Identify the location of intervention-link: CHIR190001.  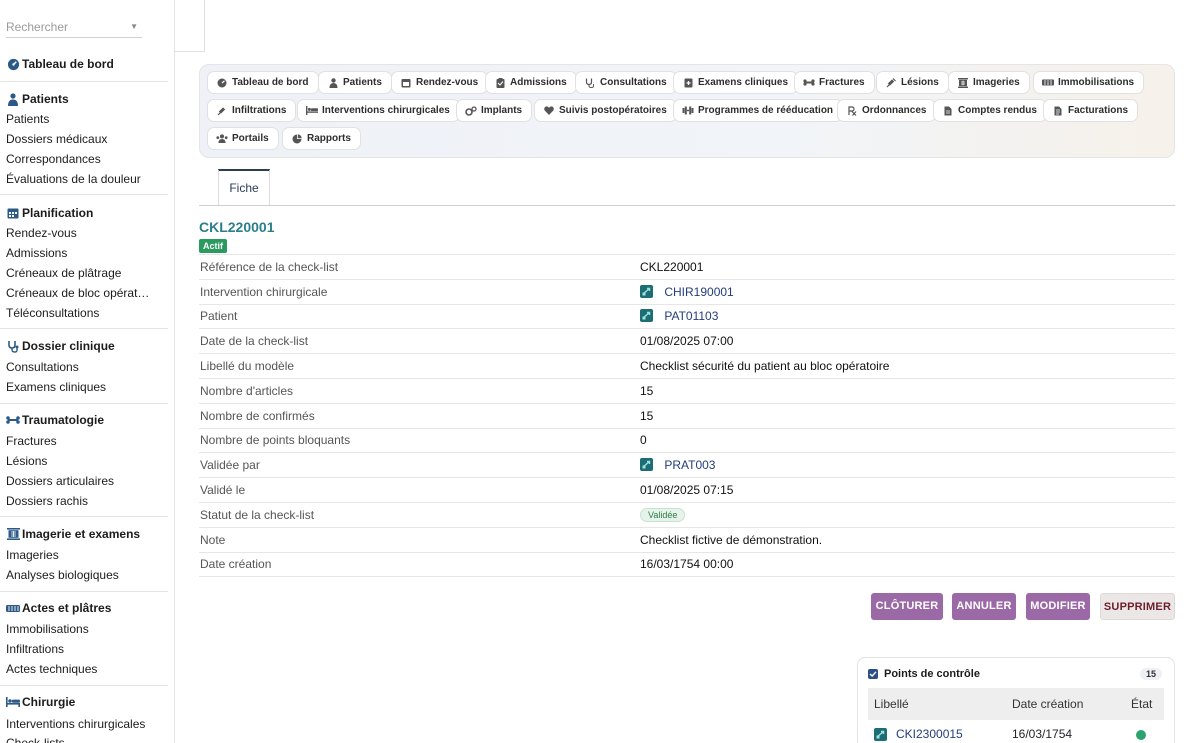
(698, 292).